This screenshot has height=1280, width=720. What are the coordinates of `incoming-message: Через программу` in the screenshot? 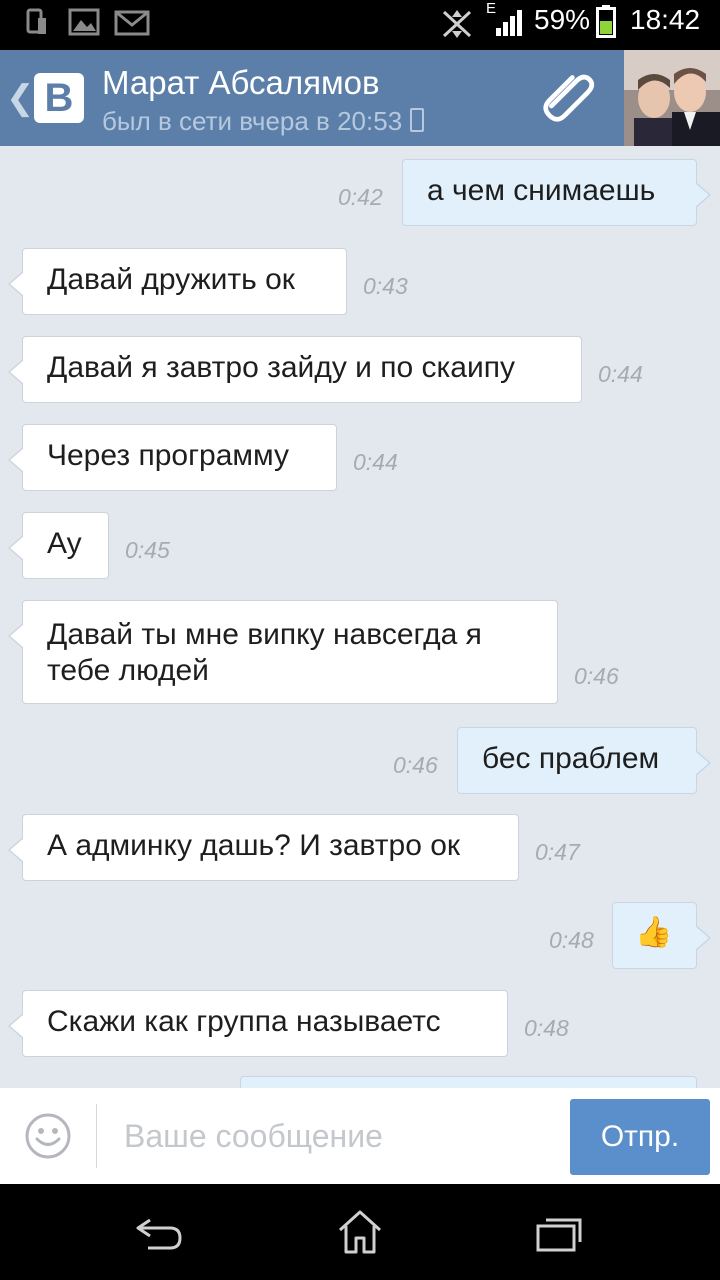 It's located at (172, 457).